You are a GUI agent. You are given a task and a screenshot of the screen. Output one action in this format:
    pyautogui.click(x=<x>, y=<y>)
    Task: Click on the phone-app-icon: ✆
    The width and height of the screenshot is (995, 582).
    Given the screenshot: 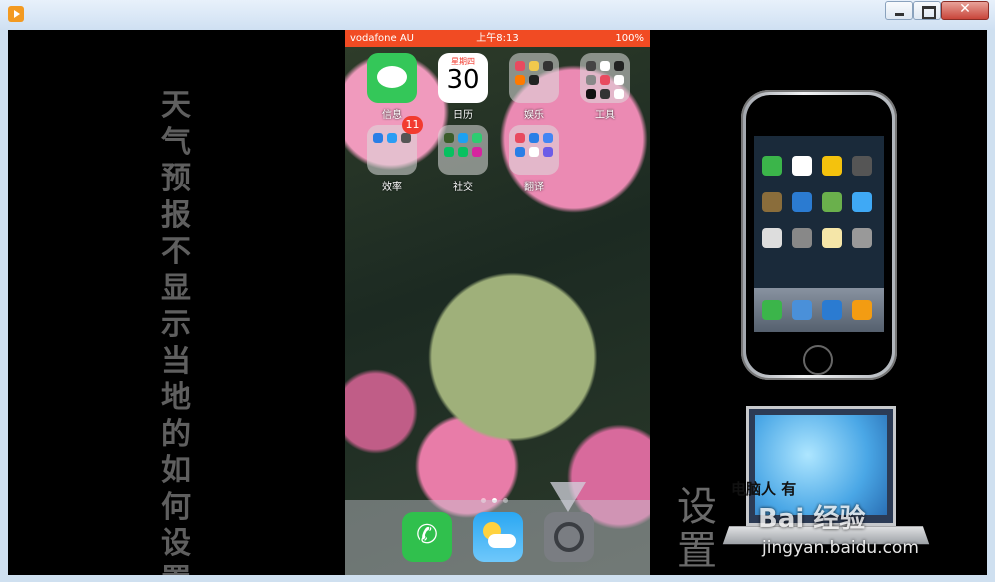 What is the action you would take?
    pyautogui.click(x=427, y=537)
    